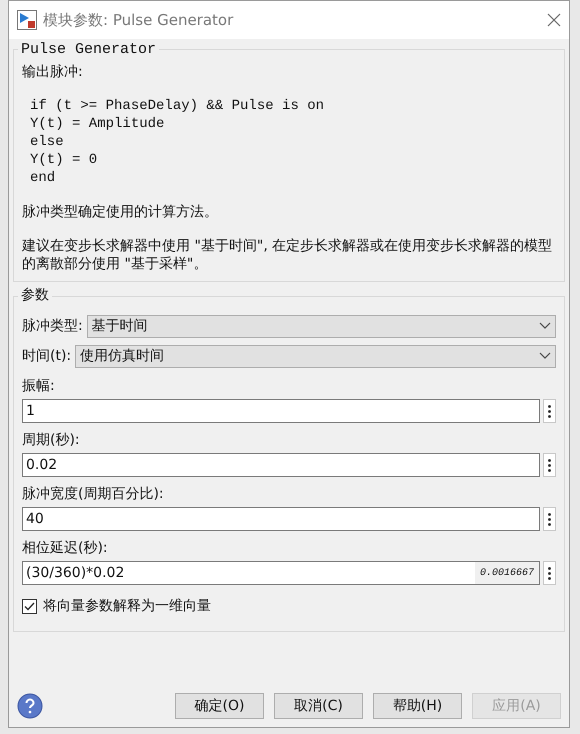 This screenshot has height=734, width=580. I want to click on dialog-button: 帮助(H), so click(417, 706).